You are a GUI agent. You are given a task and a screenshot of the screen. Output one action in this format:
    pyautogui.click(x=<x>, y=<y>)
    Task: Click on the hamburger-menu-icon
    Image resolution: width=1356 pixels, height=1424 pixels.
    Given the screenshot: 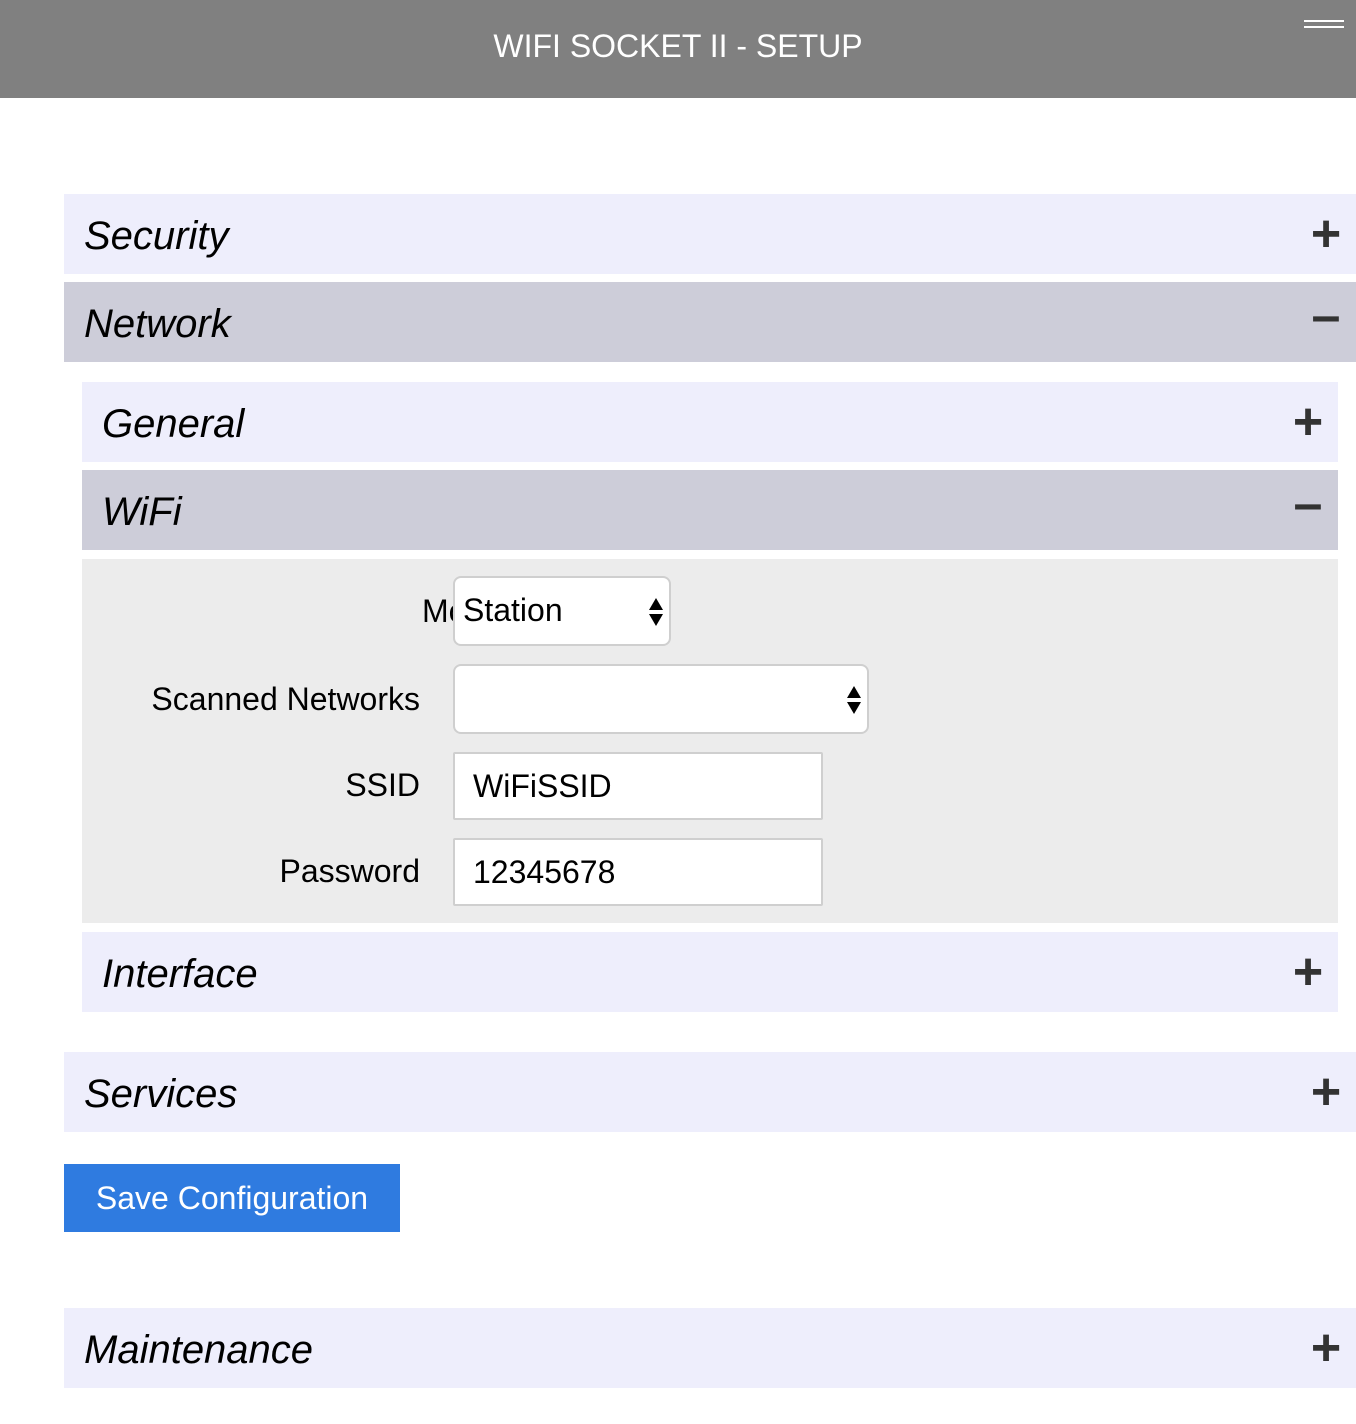 What is the action you would take?
    pyautogui.click(x=1324, y=24)
    